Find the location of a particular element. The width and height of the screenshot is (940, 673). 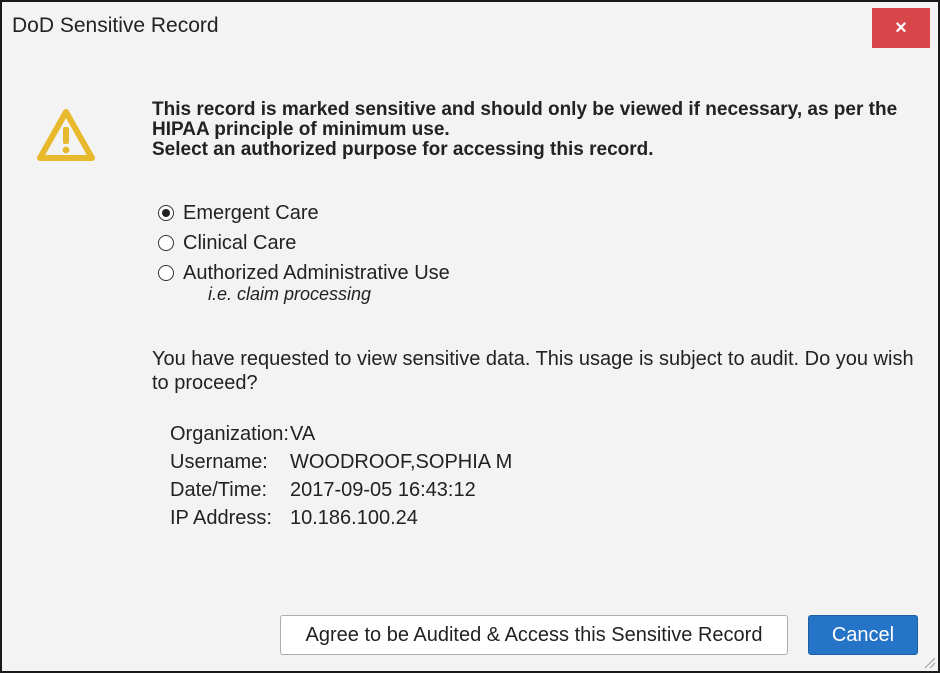

purpose-option-label: Authorized Administrative Use is located at coordinates (316, 272).